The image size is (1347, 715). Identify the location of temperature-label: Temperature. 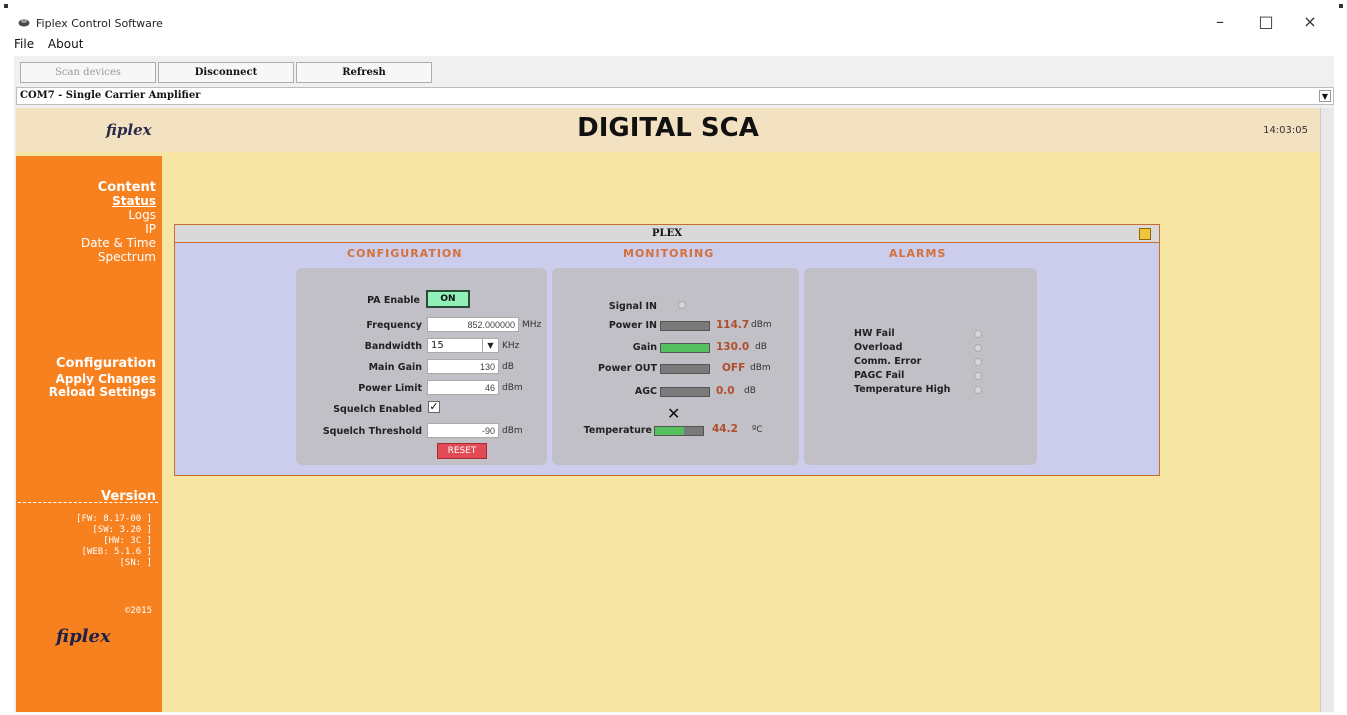
(617, 430).